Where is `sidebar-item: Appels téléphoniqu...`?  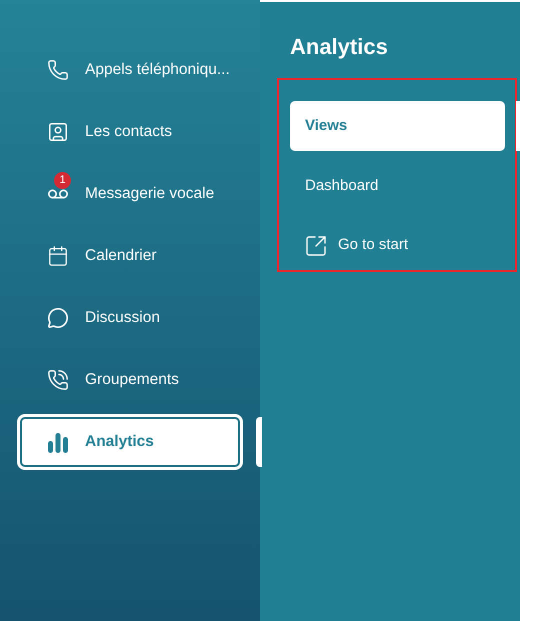 sidebar-item: Appels téléphoniqu... is located at coordinates (130, 70).